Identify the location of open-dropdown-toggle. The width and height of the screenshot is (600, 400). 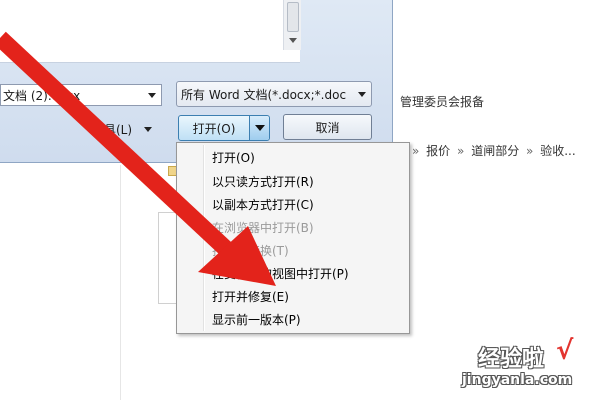
(259, 128).